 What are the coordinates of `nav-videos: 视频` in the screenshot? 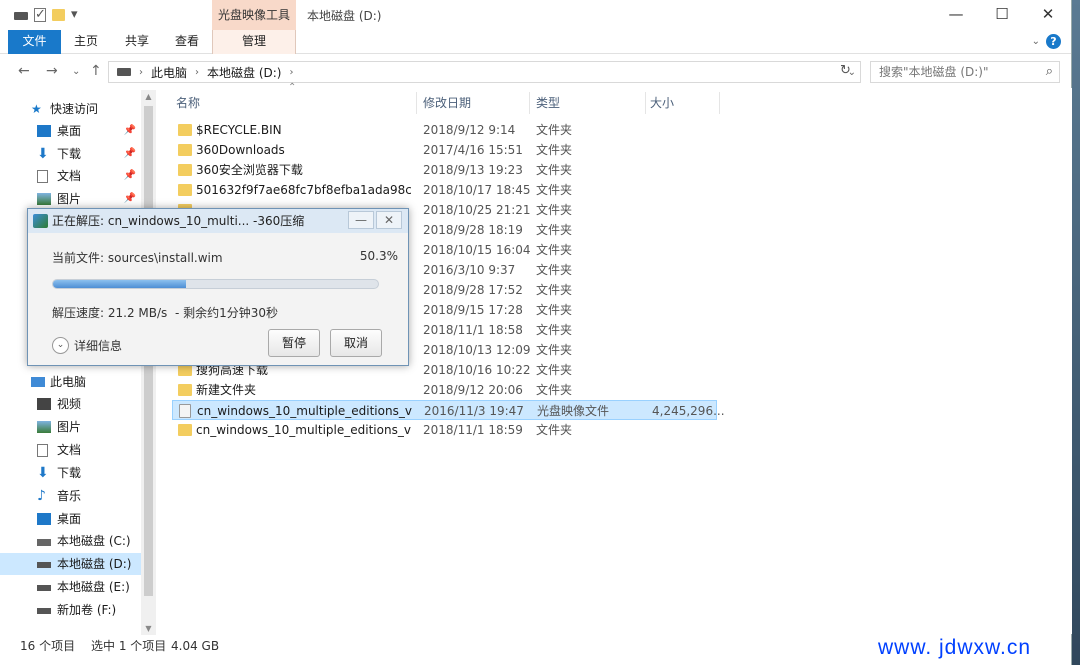 It's located at (71, 404).